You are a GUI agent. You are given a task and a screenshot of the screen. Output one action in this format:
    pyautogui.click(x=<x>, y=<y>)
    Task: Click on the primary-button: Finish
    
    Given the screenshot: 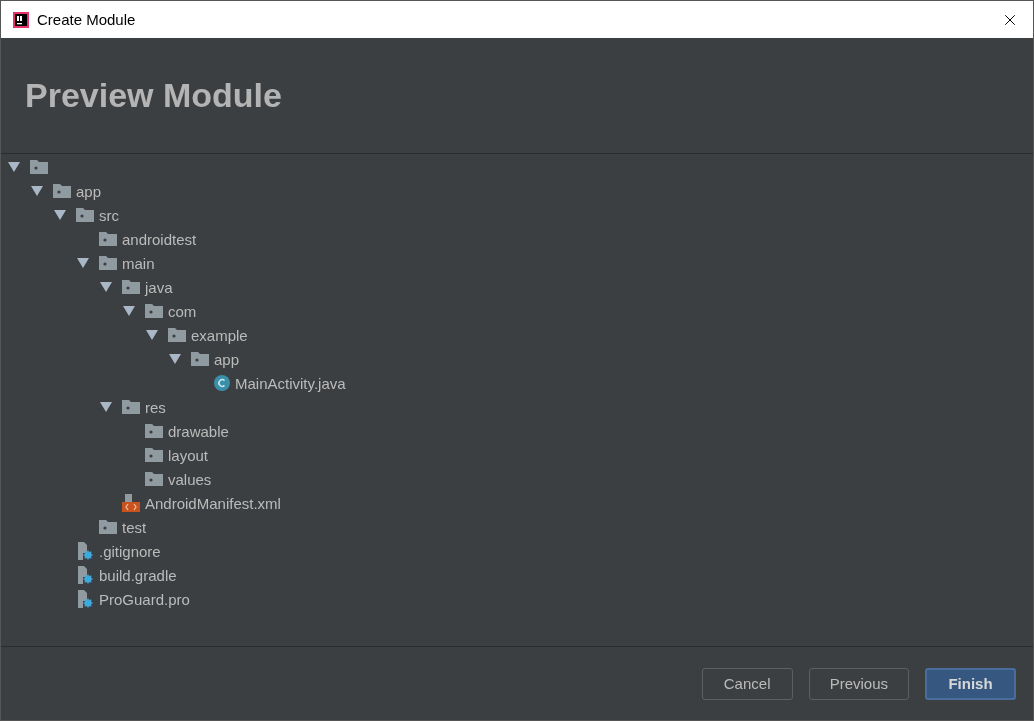 What is the action you would take?
    pyautogui.click(x=970, y=683)
    